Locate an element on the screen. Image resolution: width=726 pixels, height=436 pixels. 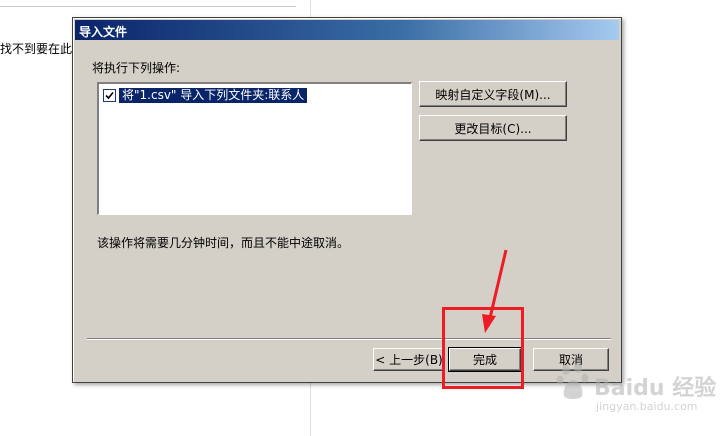
baidu-watermark: Baidu 经验 jingyan.baidu.com is located at coordinates (638, 397).